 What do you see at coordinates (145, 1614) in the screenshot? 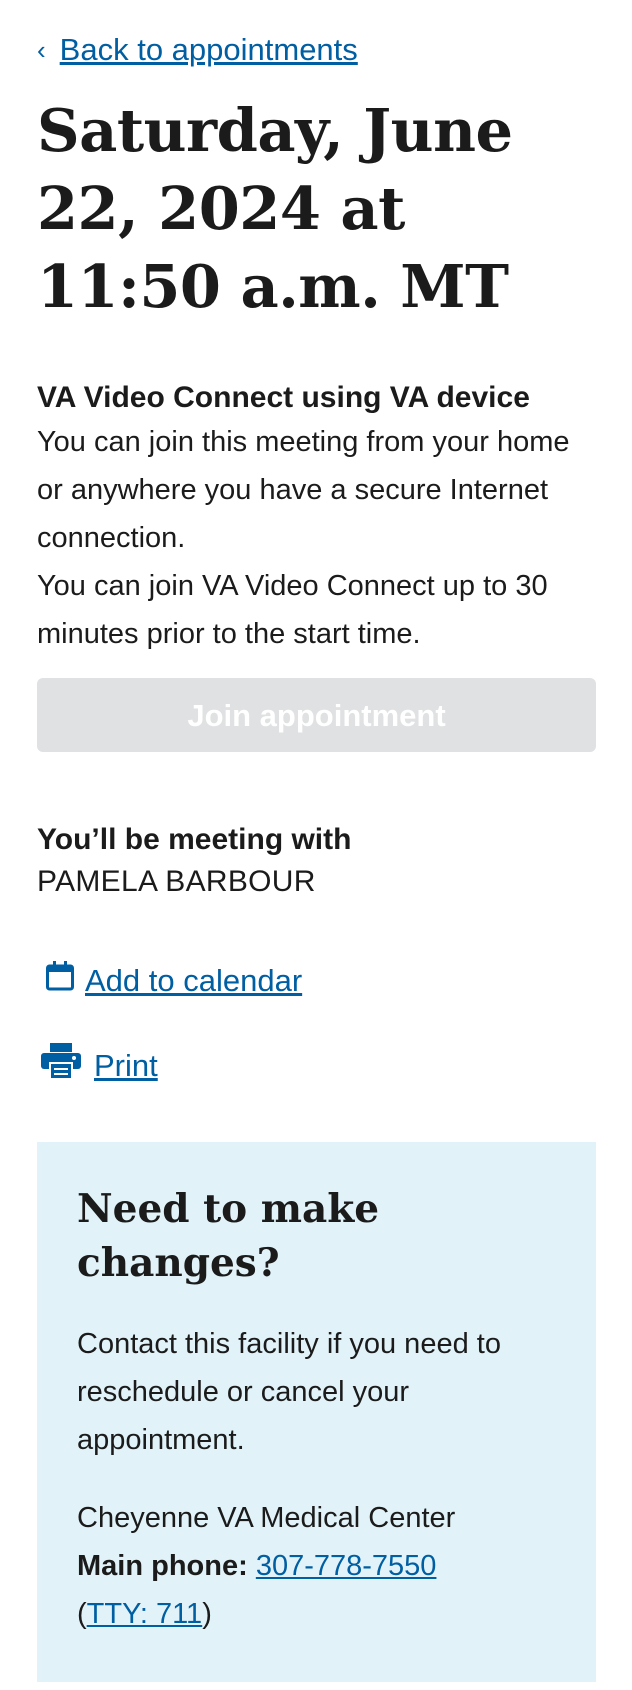
I see `tty-link: TTY: 711` at bounding box center [145, 1614].